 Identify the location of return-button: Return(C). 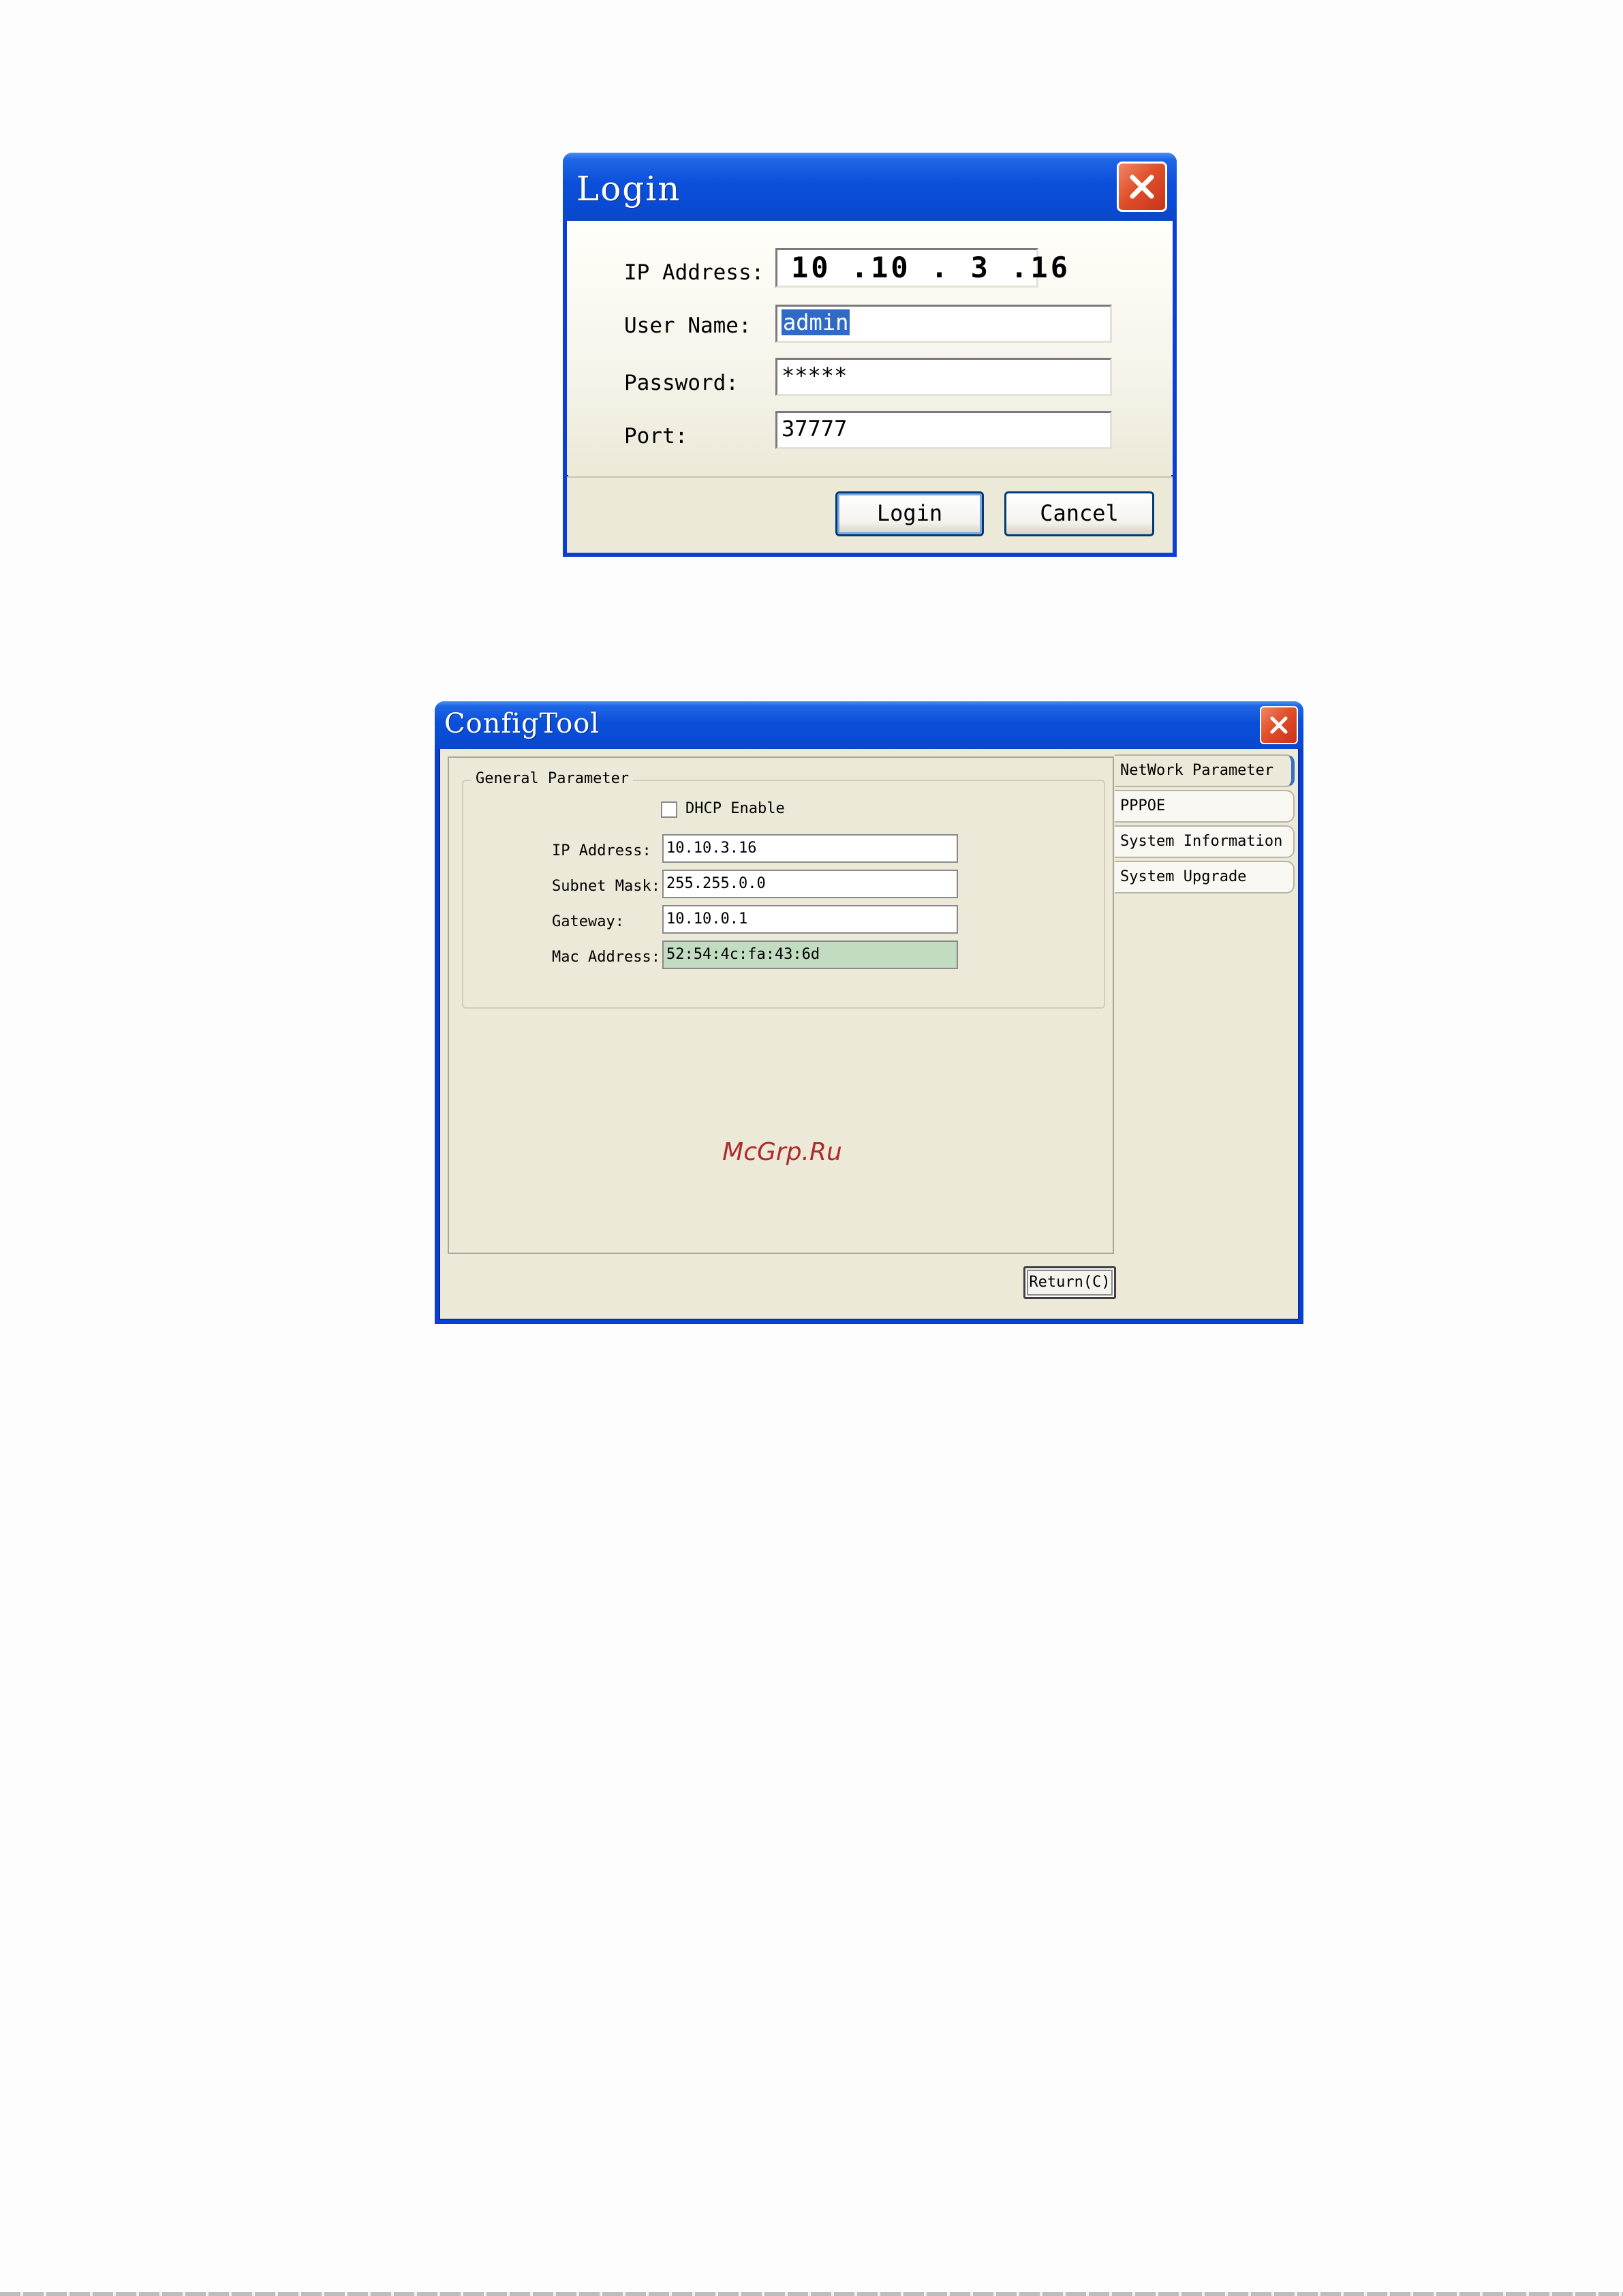
(1069, 1282).